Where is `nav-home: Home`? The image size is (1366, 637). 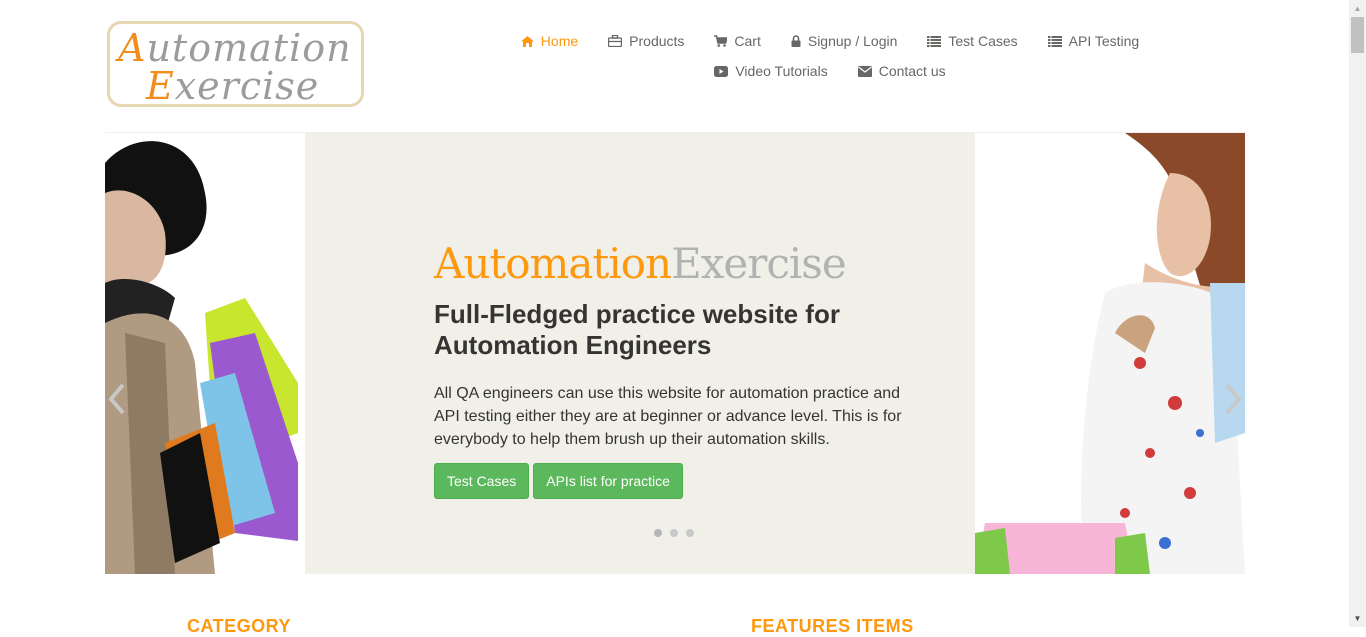
nav-home: Home is located at coordinates (549, 41).